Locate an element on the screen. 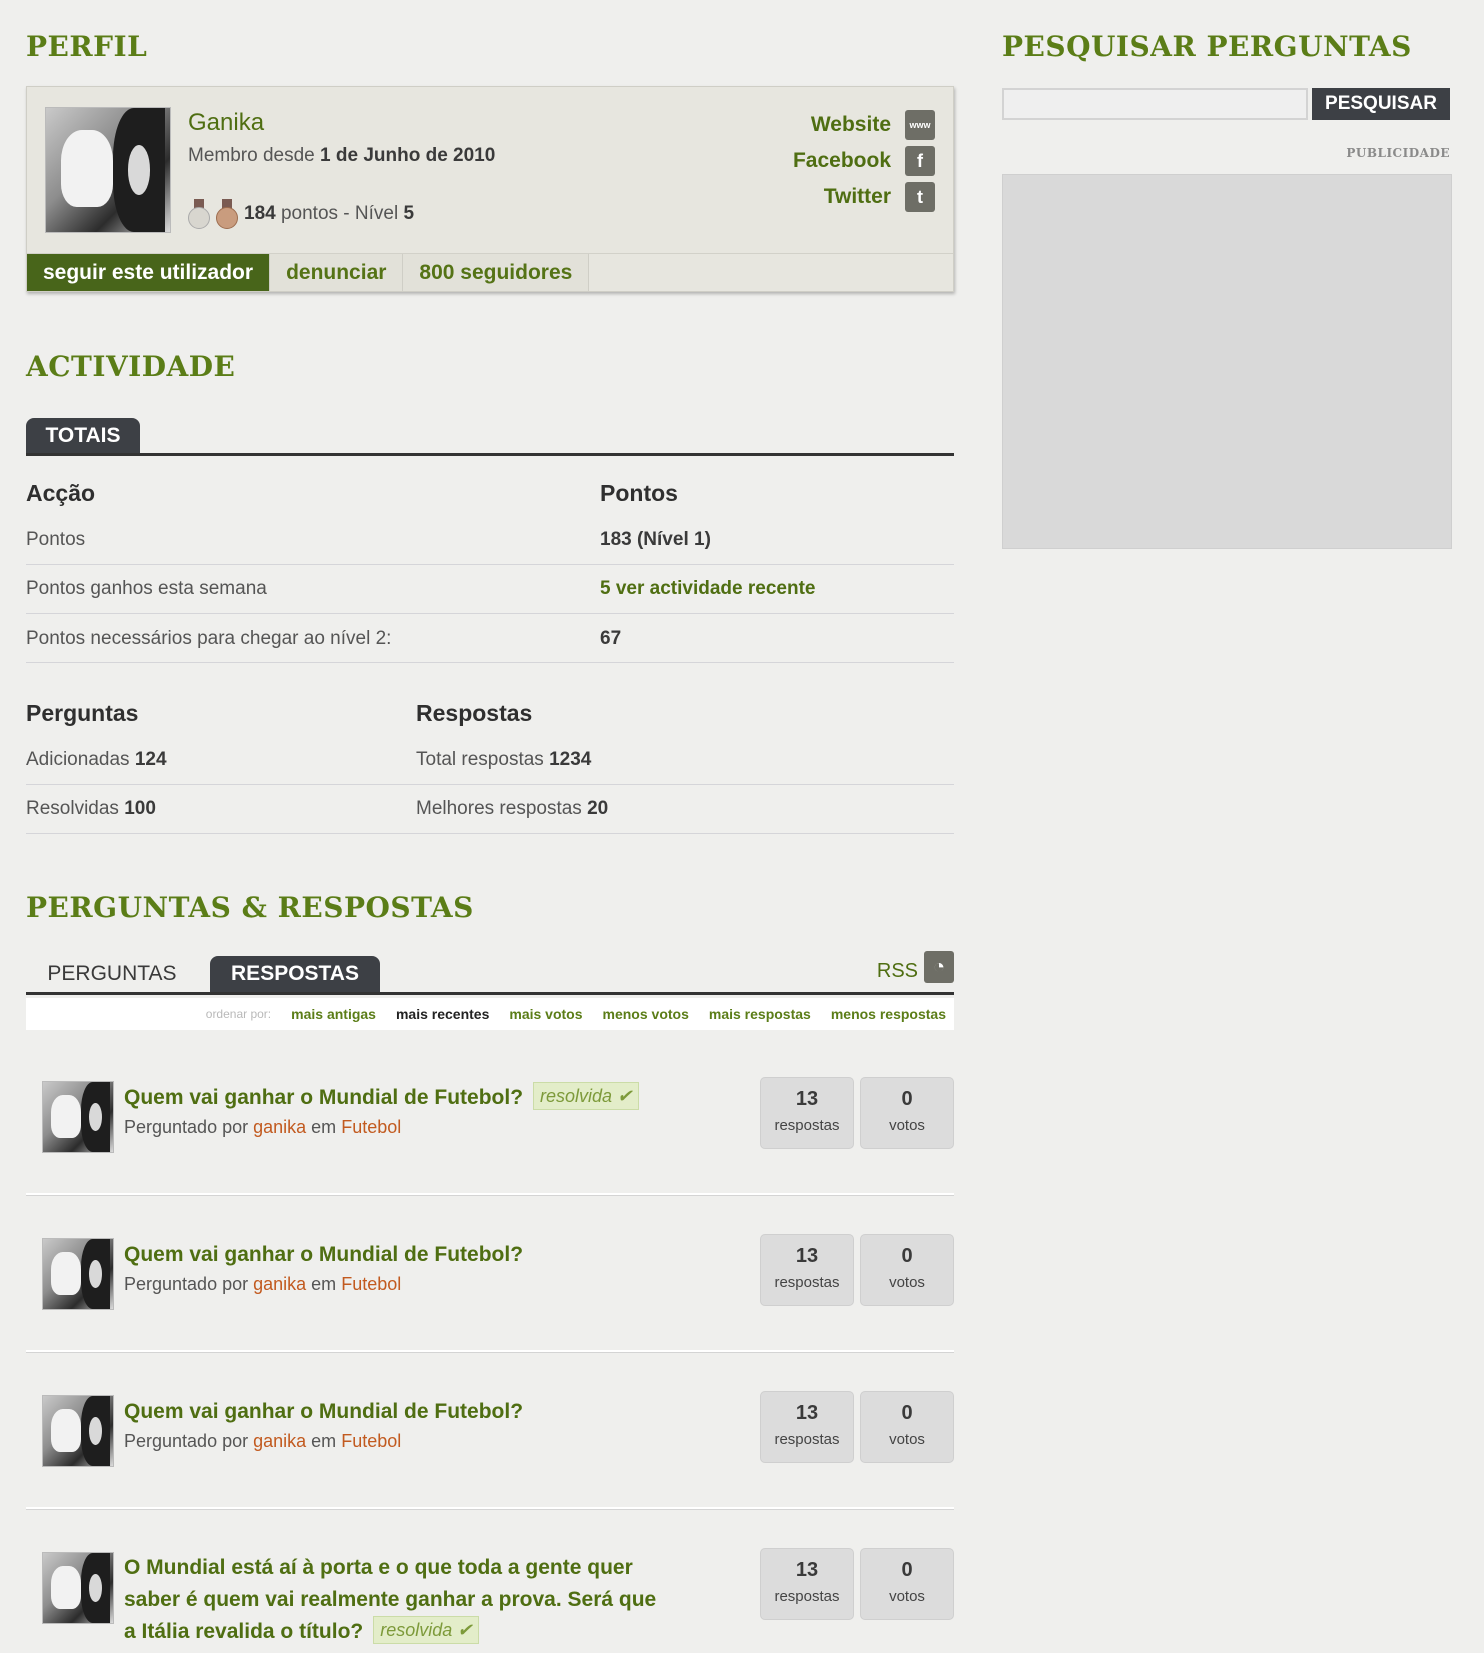 The image size is (1484, 1653). social-links: Website www Facebook f Twitter t is located at coordinates (864, 161).